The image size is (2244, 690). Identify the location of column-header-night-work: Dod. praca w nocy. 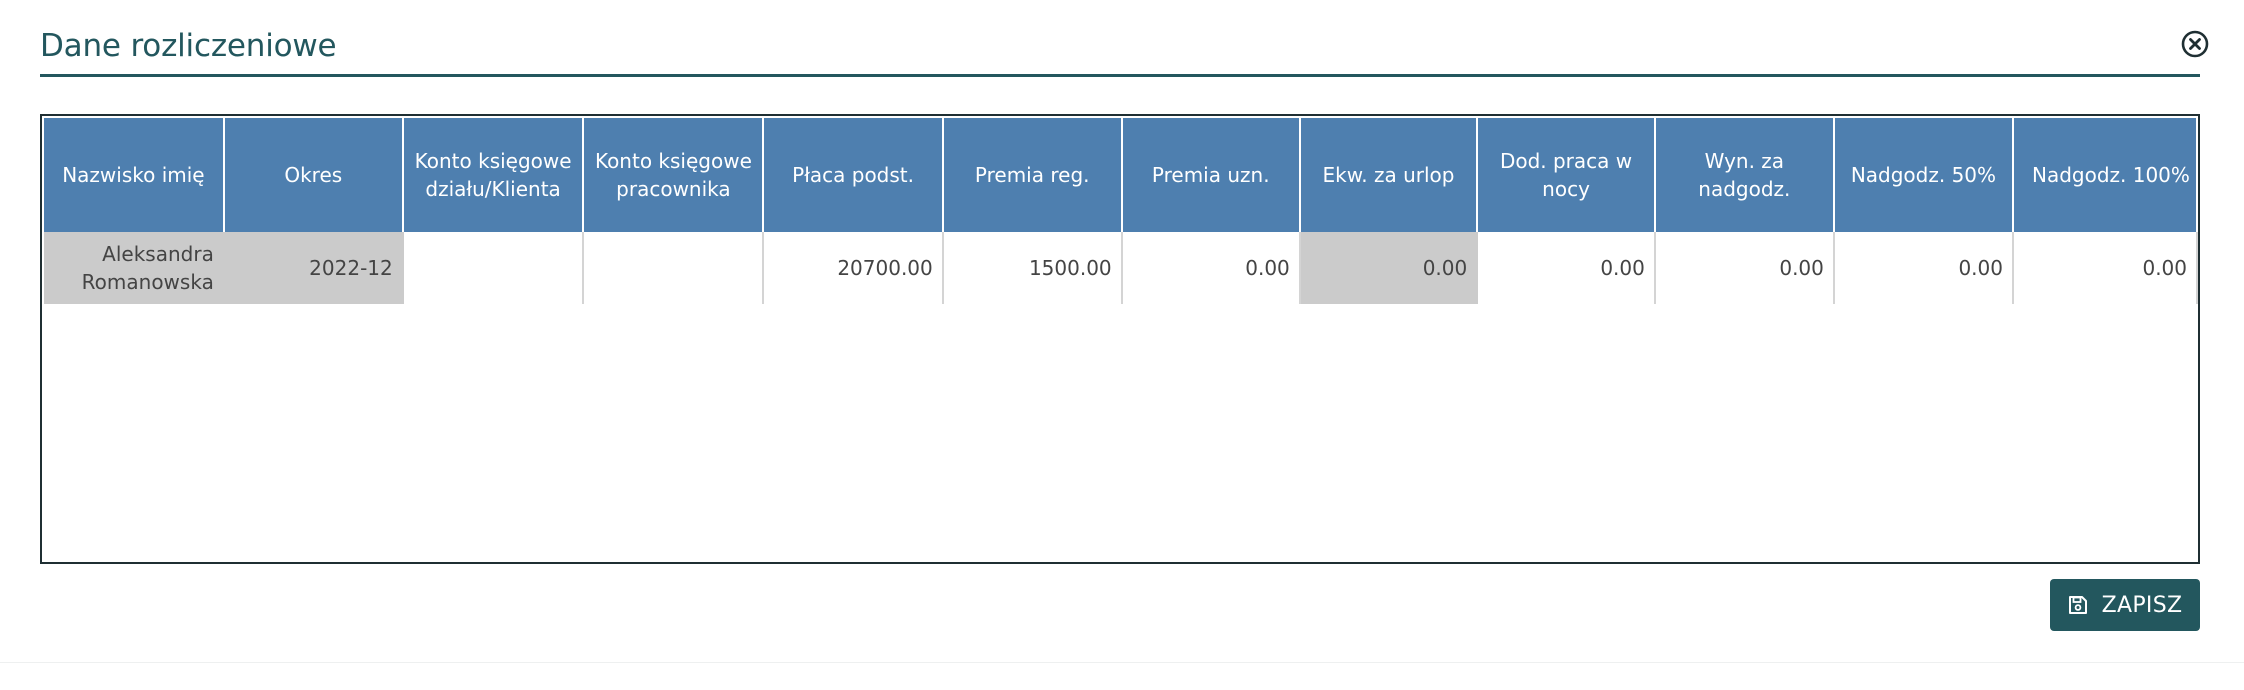
(1567, 175).